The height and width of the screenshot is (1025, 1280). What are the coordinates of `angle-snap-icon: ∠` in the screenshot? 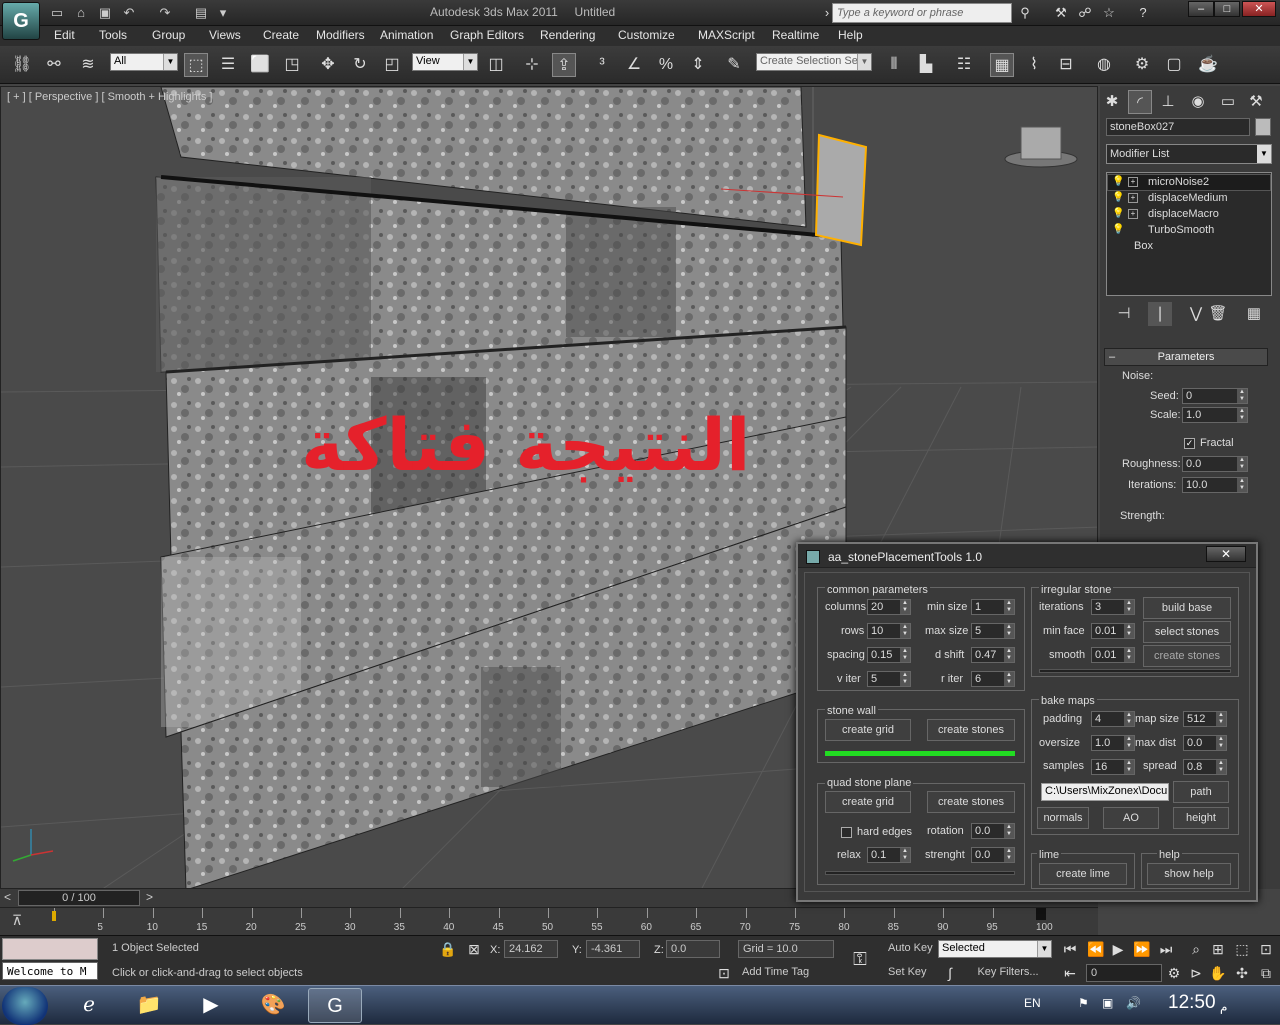 It's located at (634, 65).